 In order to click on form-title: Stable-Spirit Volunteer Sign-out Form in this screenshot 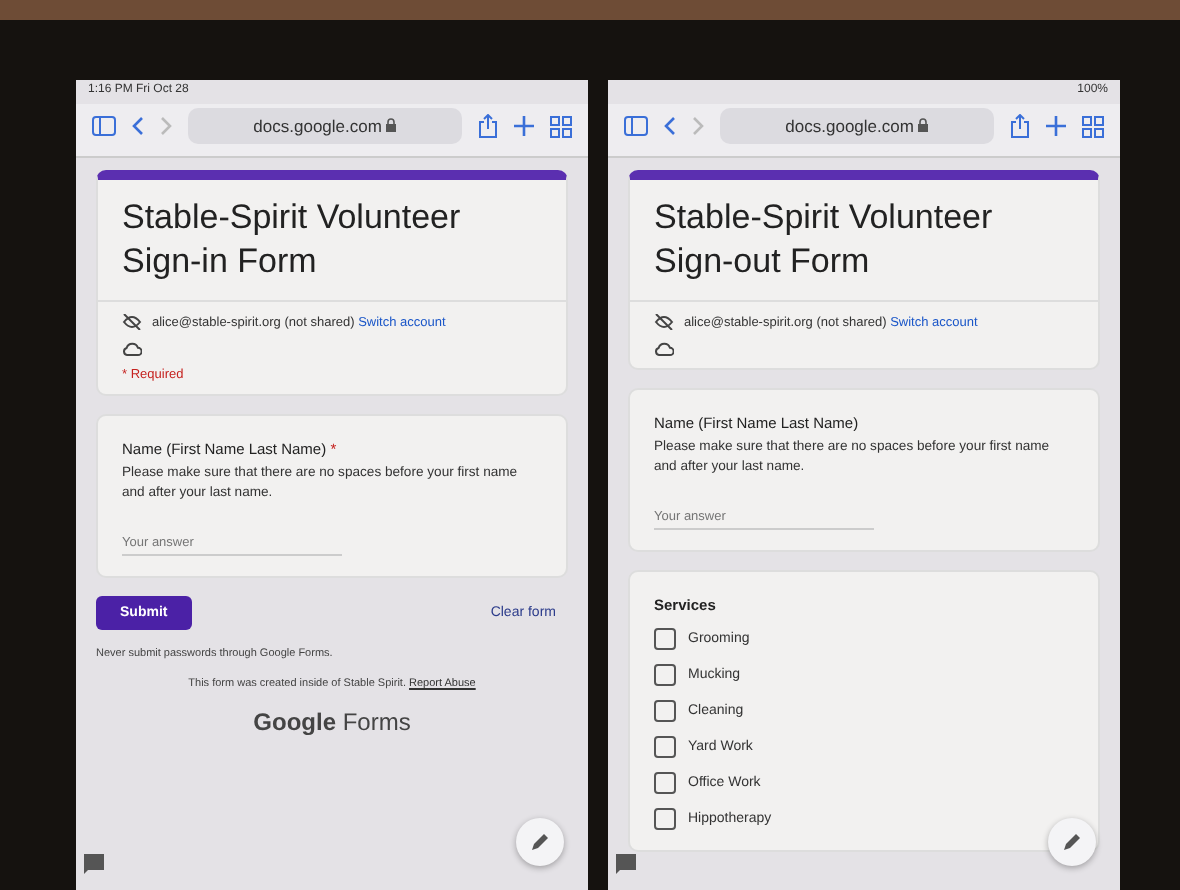, I will do `click(864, 241)`.